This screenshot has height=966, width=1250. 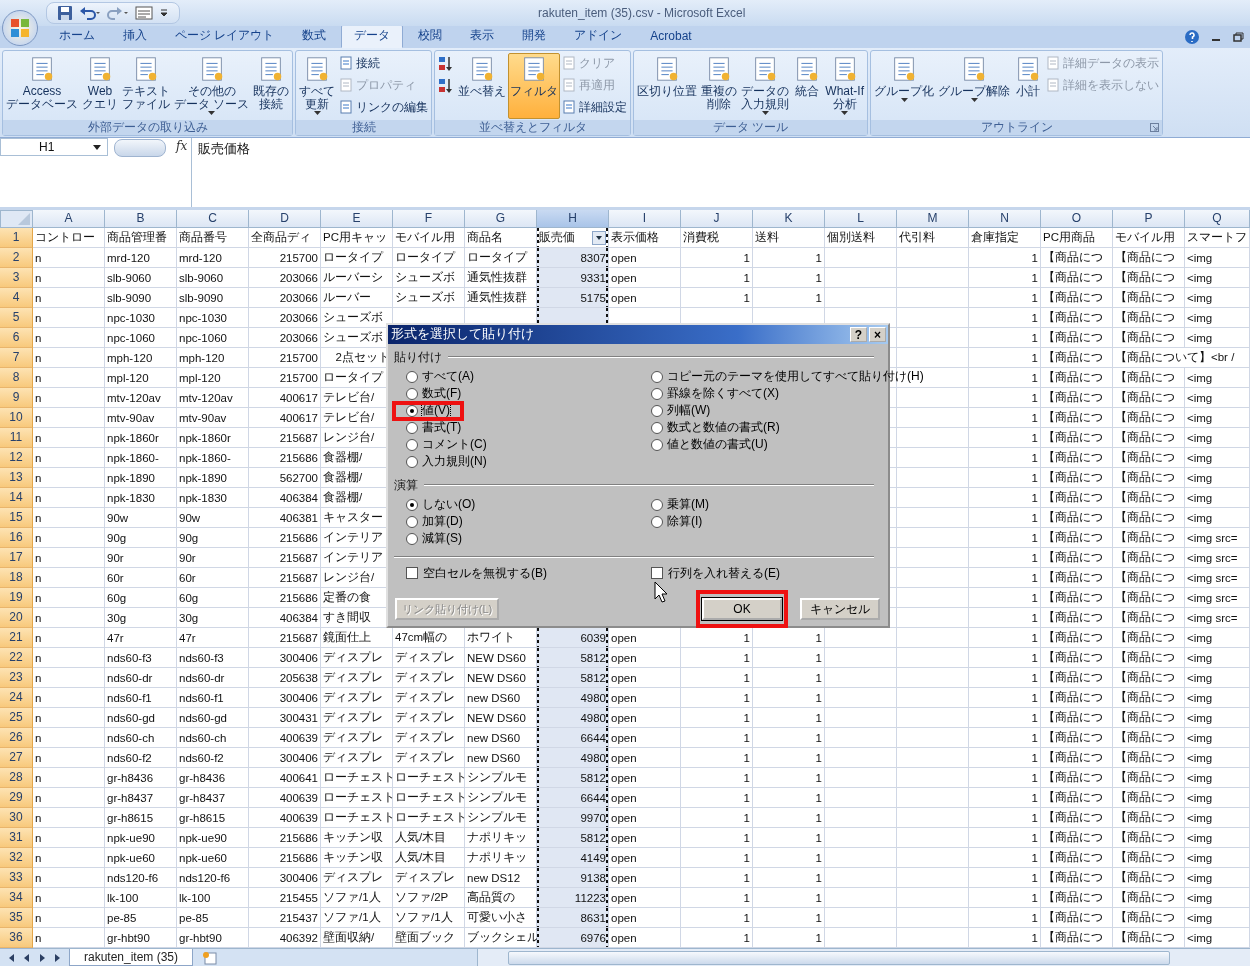 I want to click on ribbon-button: 既存の 接続, so click(x=271, y=86).